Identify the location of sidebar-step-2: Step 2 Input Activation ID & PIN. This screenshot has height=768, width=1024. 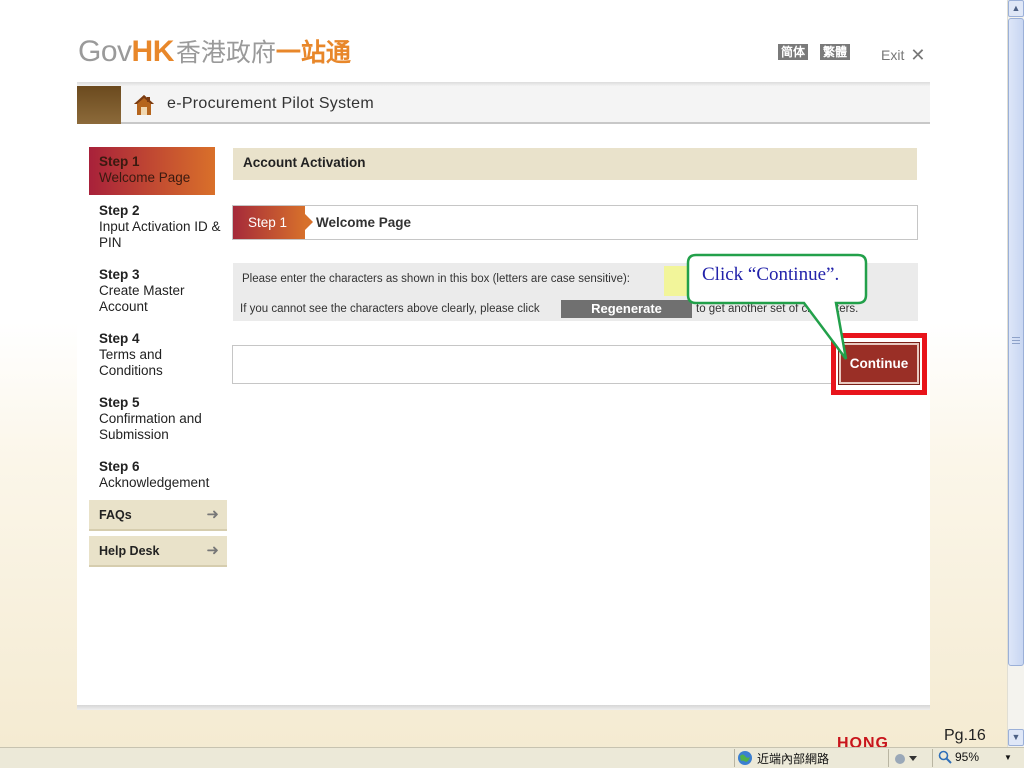
(164, 227).